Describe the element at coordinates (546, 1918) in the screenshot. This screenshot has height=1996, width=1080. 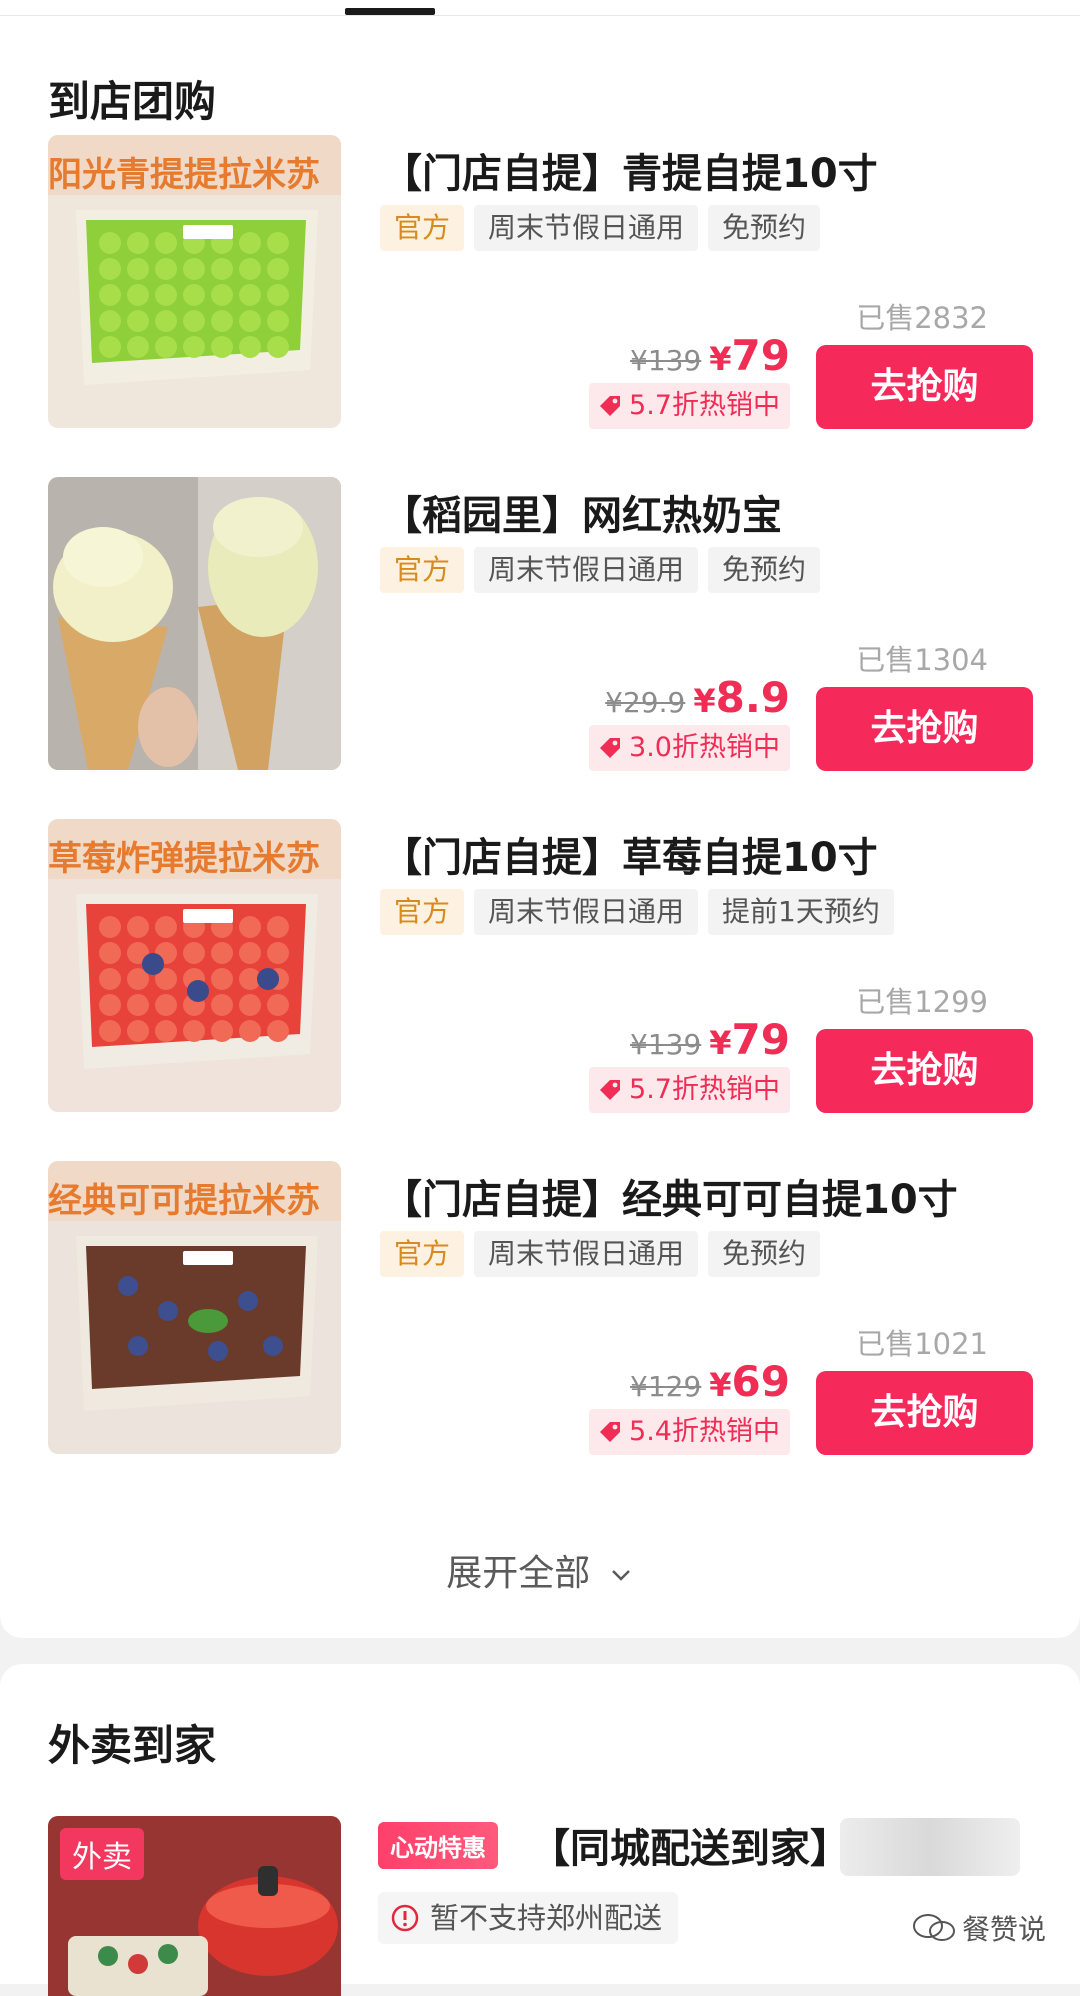
I see `delivery-notice-text: 暂不支持郑州配送` at that location.